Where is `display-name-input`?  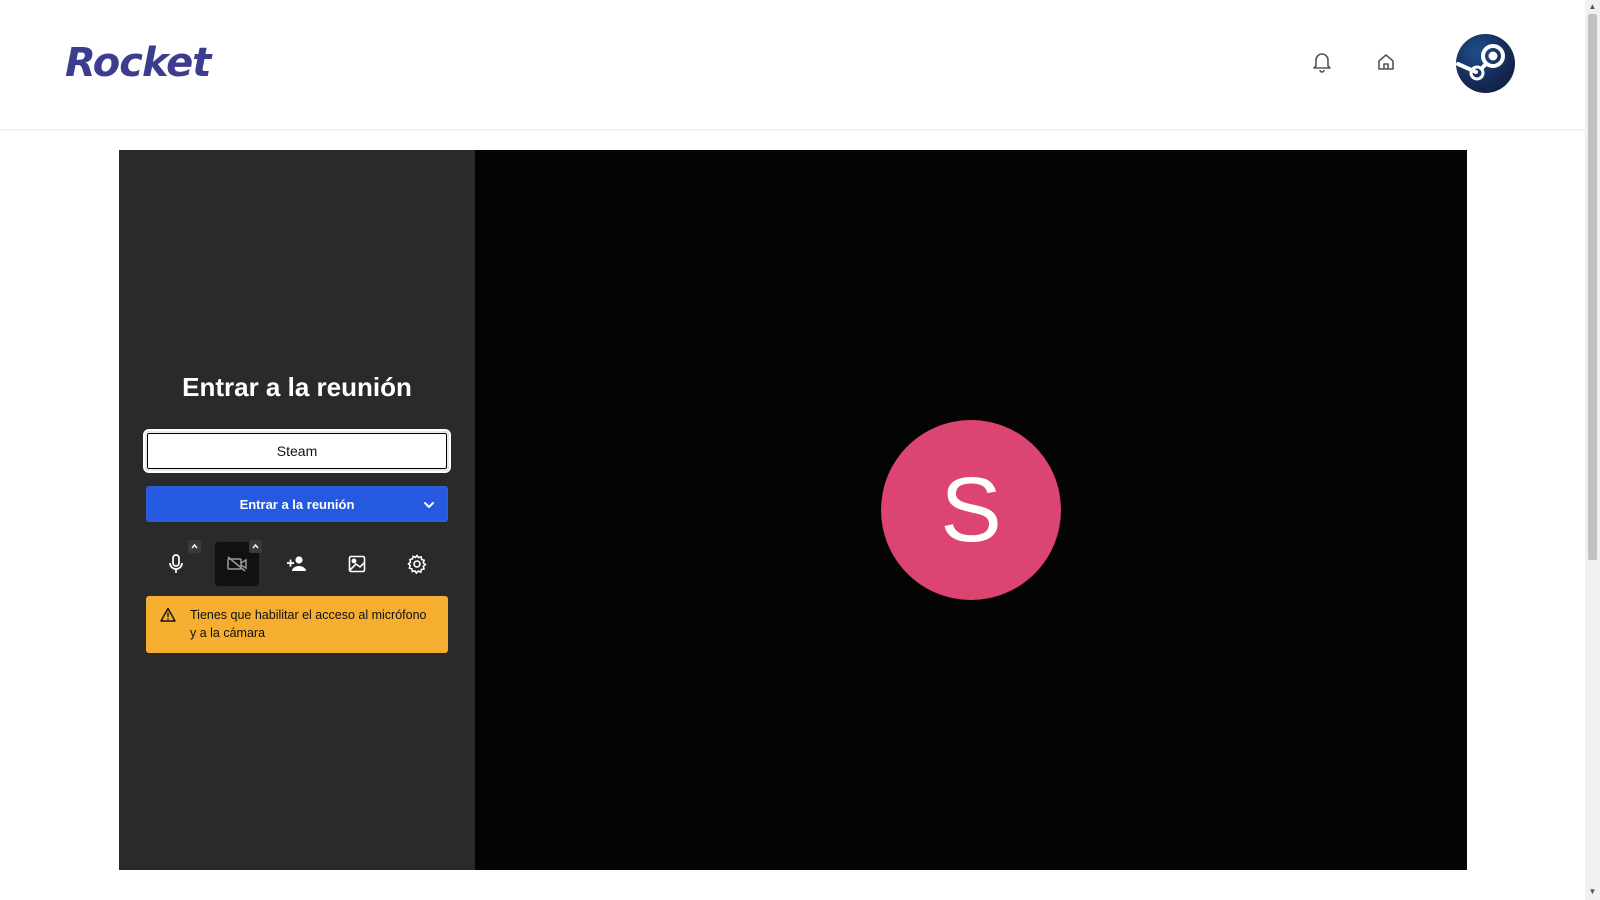
display-name-input is located at coordinates (297, 451).